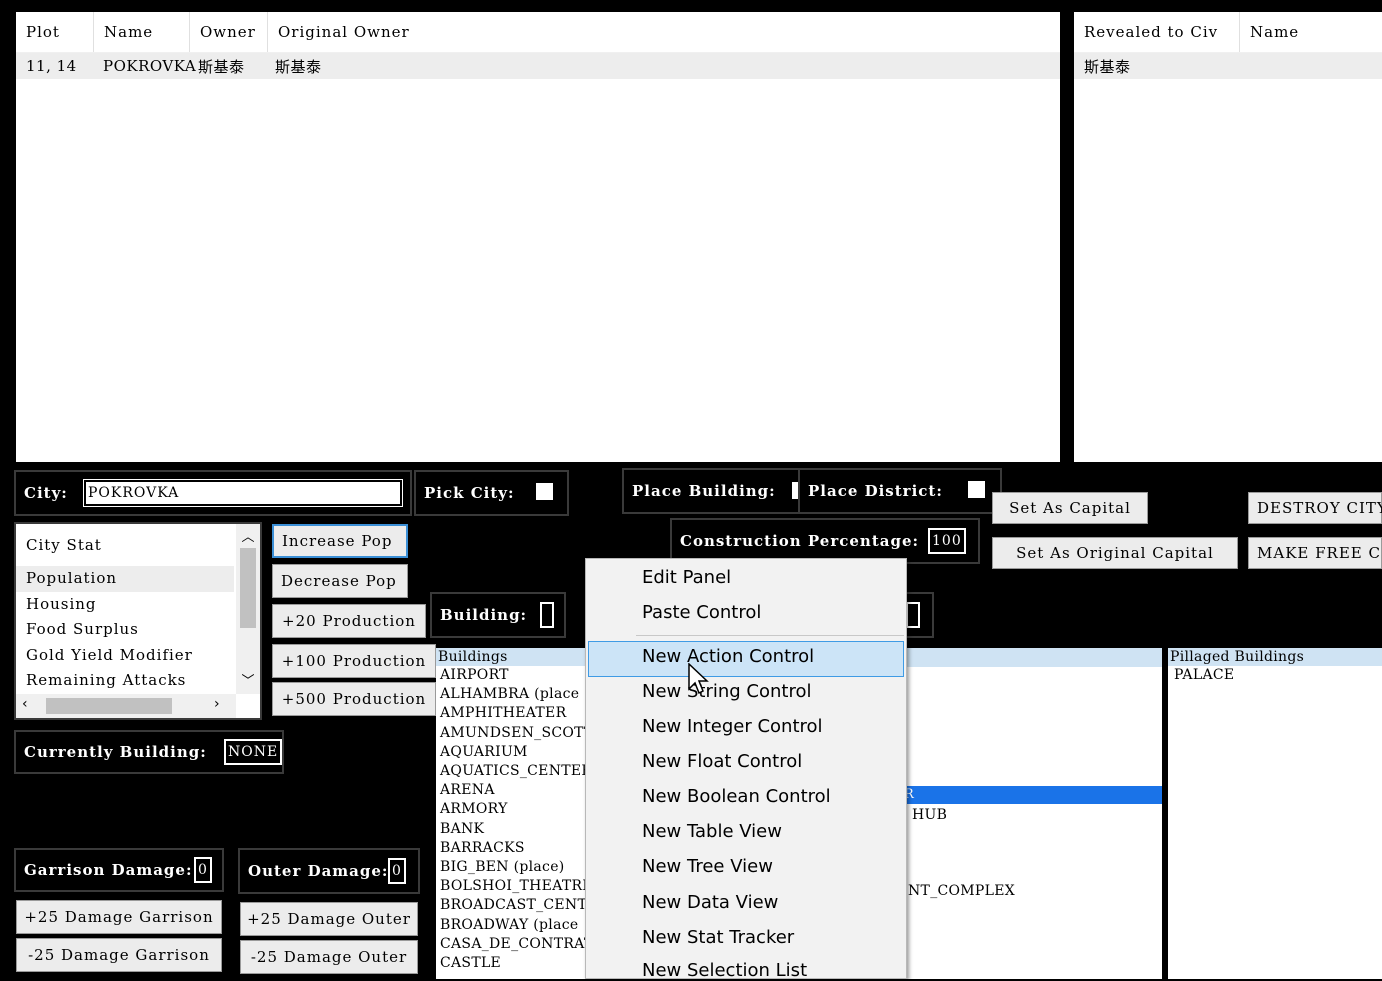 The height and width of the screenshot is (981, 1382). I want to click on menu-item: Edit Panel, so click(686, 577).